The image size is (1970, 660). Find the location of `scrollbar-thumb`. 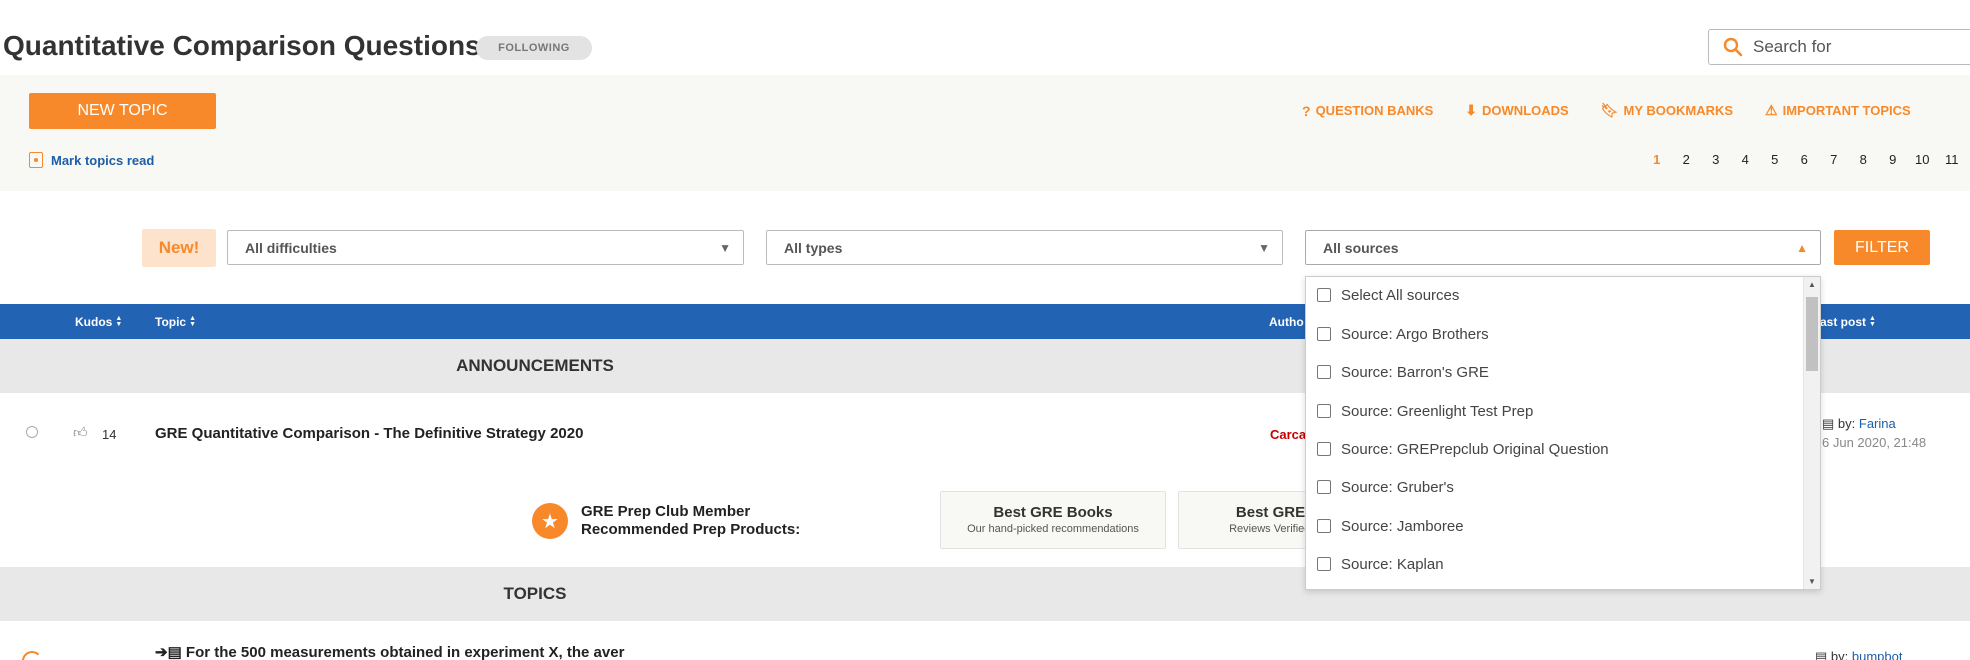

scrollbar-thumb is located at coordinates (1812, 334).